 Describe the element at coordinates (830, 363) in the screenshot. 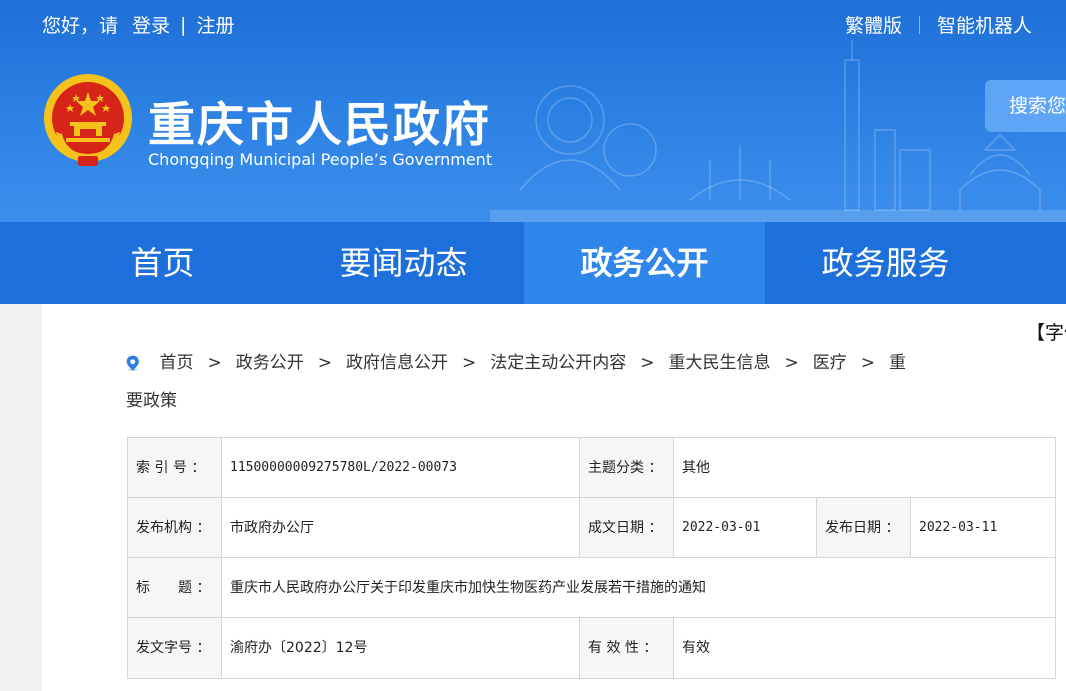

I see `breadcrumb-medical: 医疗` at that location.